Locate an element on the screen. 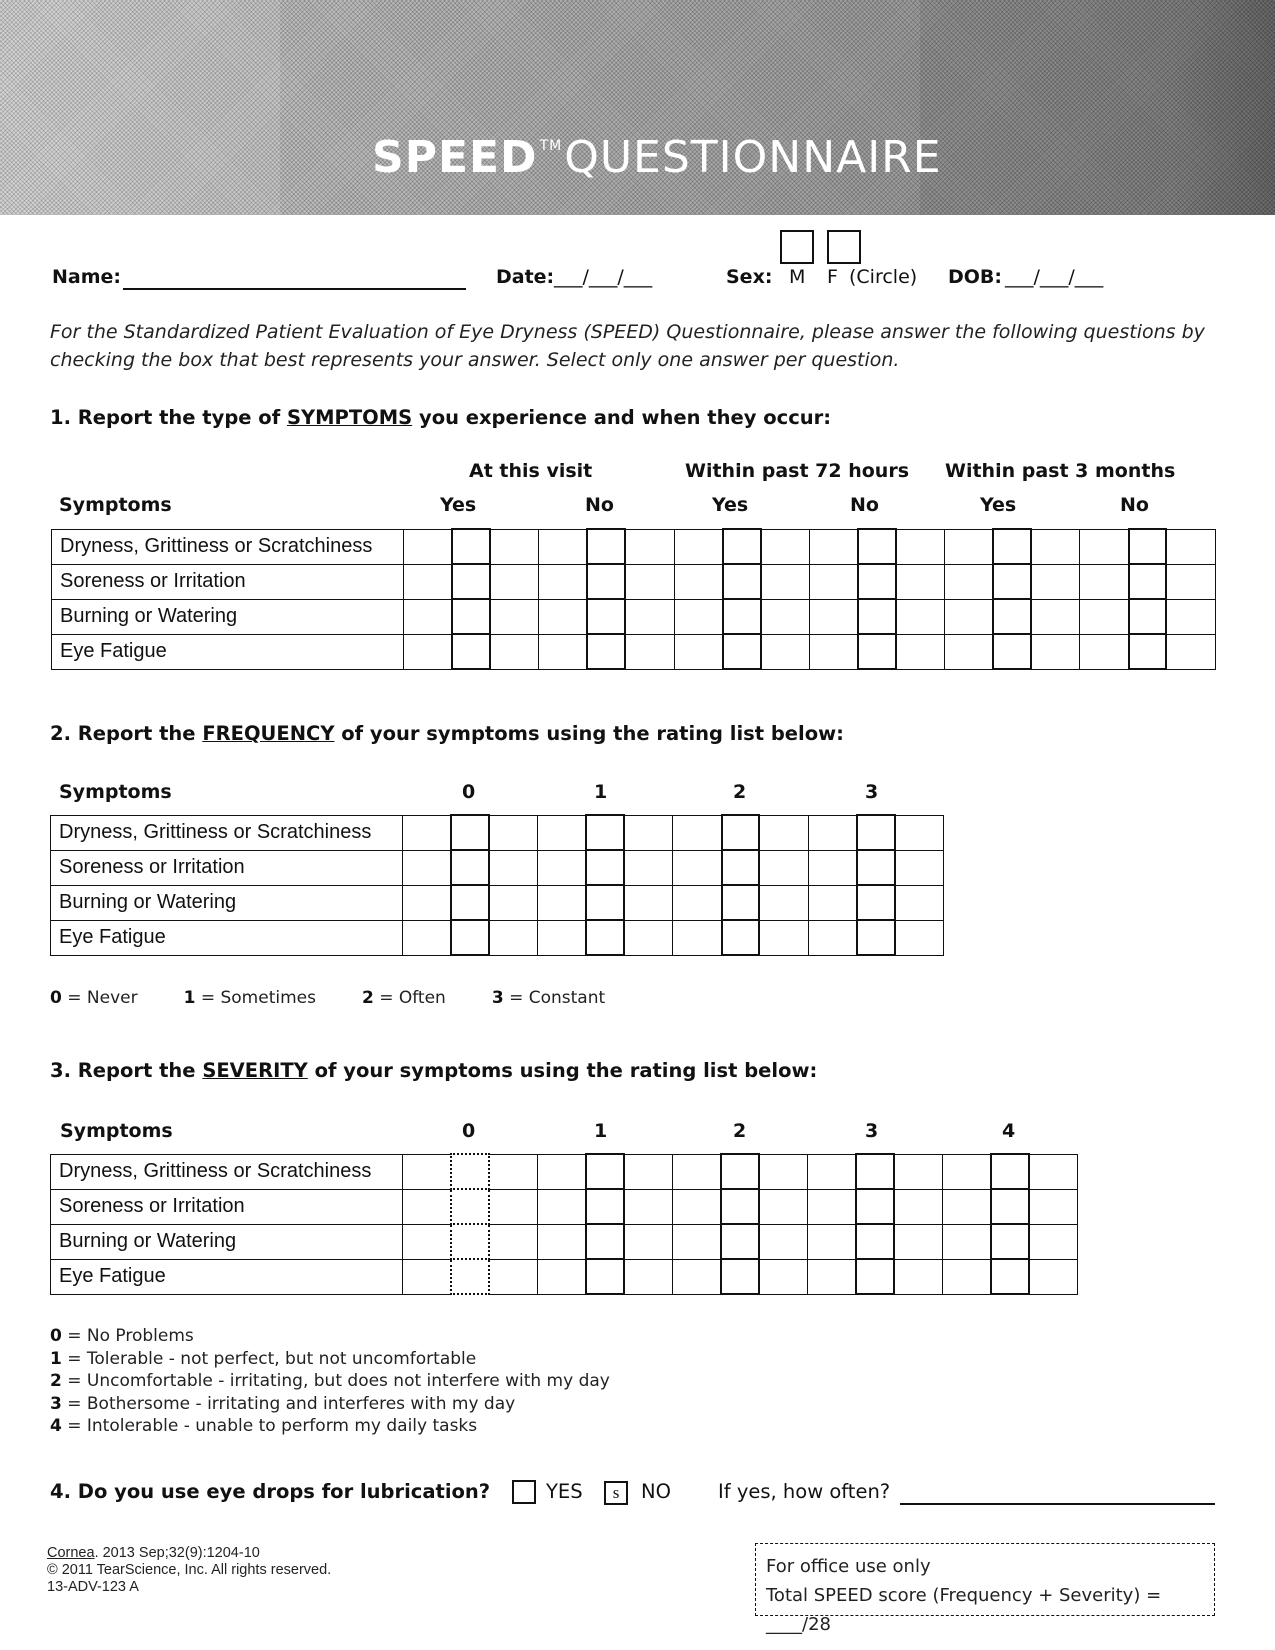  page-title: SPEED TMQUESTIONNAIRE is located at coordinates (657, 157).